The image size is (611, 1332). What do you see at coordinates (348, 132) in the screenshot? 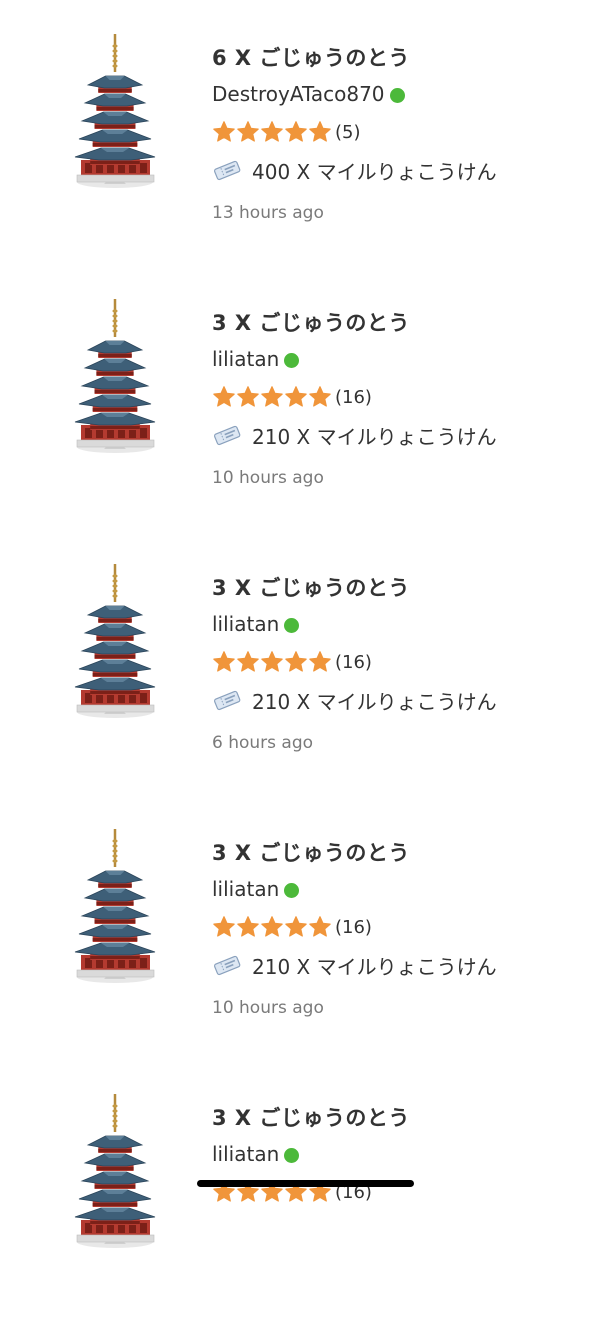
I see `rating-count: (5)` at bounding box center [348, 132].